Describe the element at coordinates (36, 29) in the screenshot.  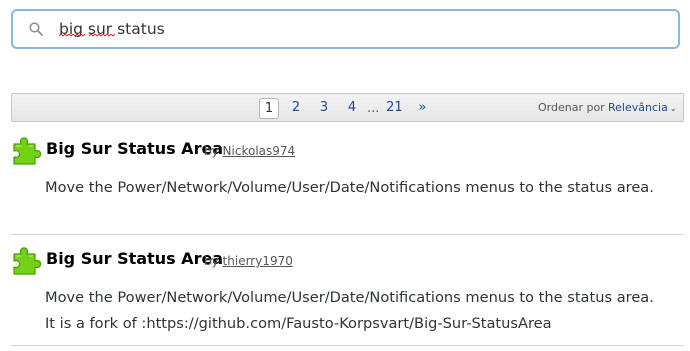
I see `search-icon` at that location.